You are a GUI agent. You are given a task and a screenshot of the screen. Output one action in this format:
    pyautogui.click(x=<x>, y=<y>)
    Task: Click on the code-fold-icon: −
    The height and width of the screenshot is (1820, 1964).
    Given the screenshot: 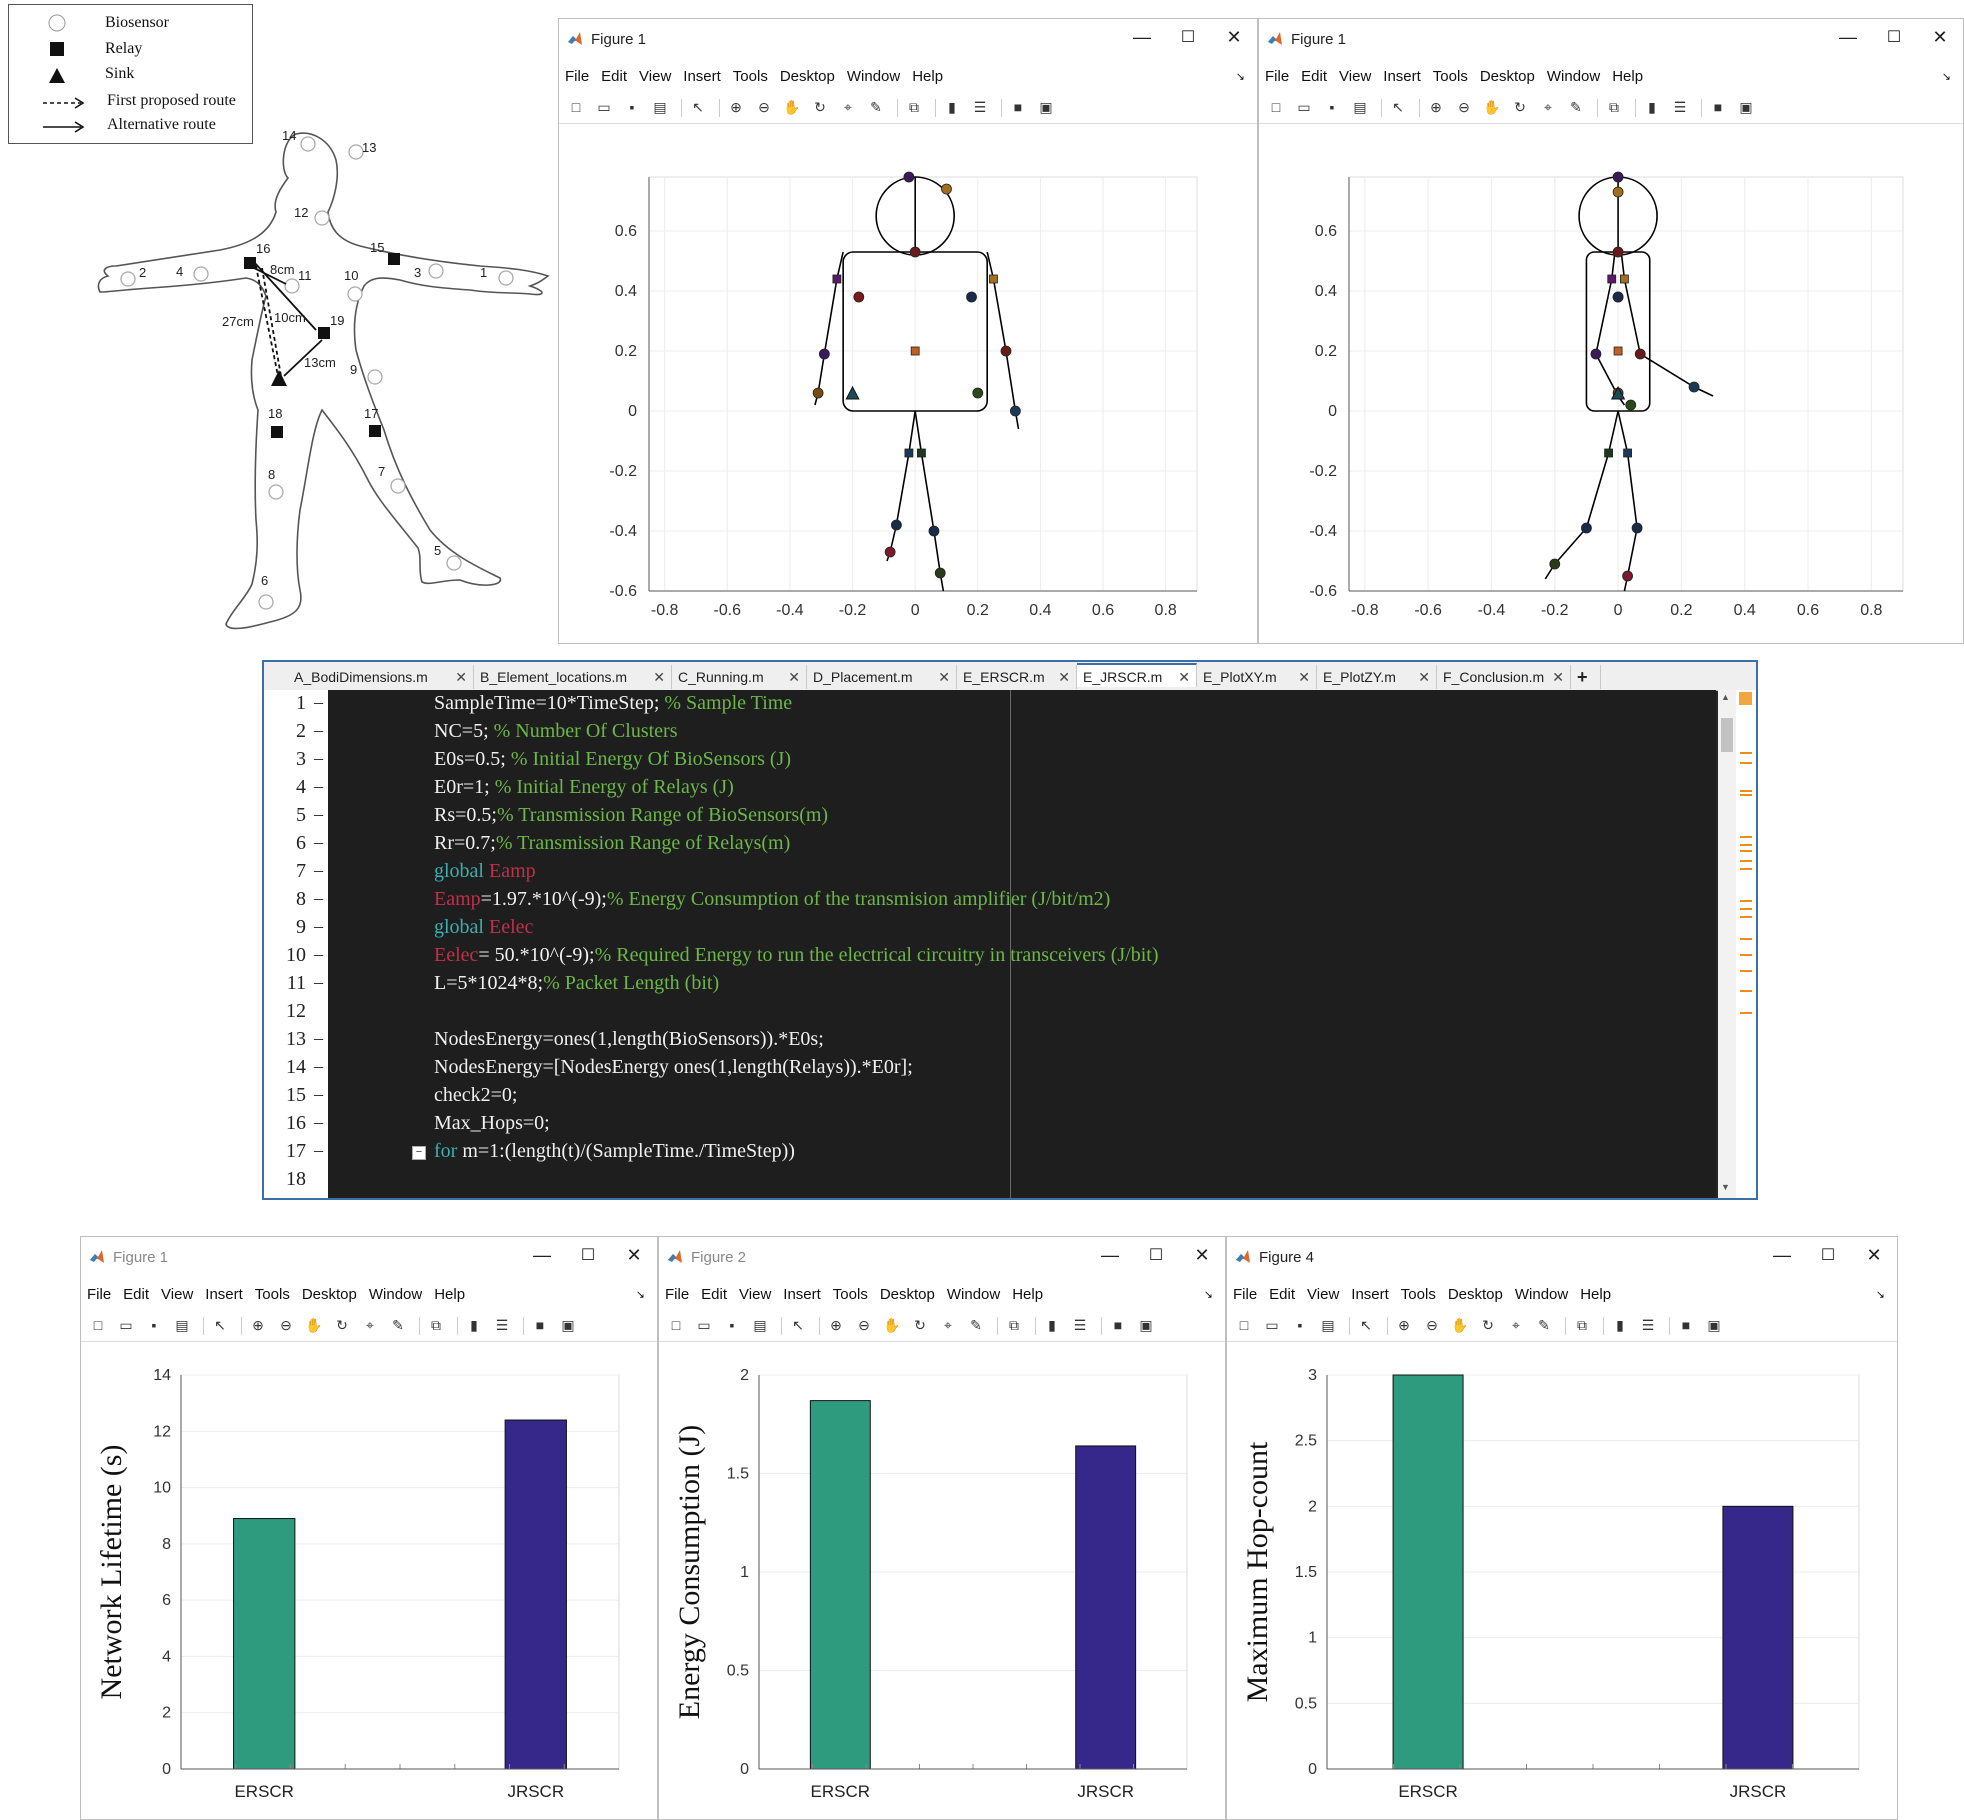 What is the action you would take?
    pyautogui.click(x=419, y=1153)
    